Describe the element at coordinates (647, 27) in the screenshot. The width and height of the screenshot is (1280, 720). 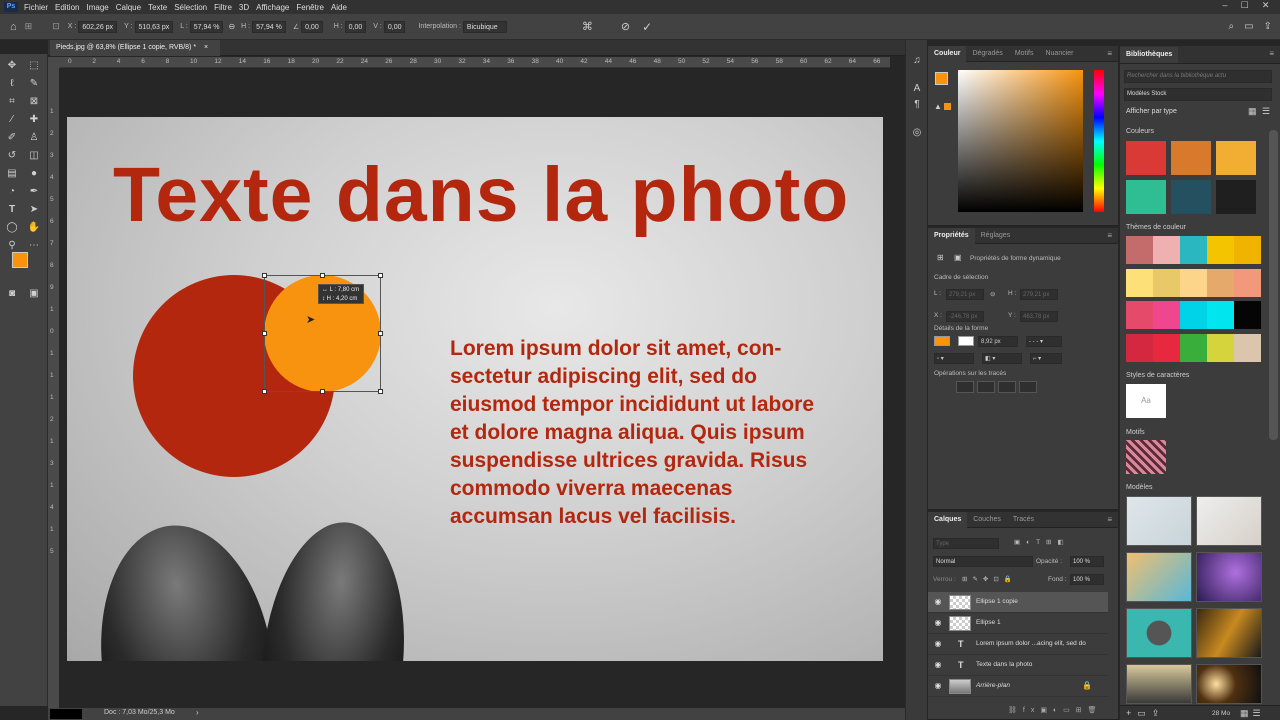
I see `commit-transform-icon: ✓` at that location.